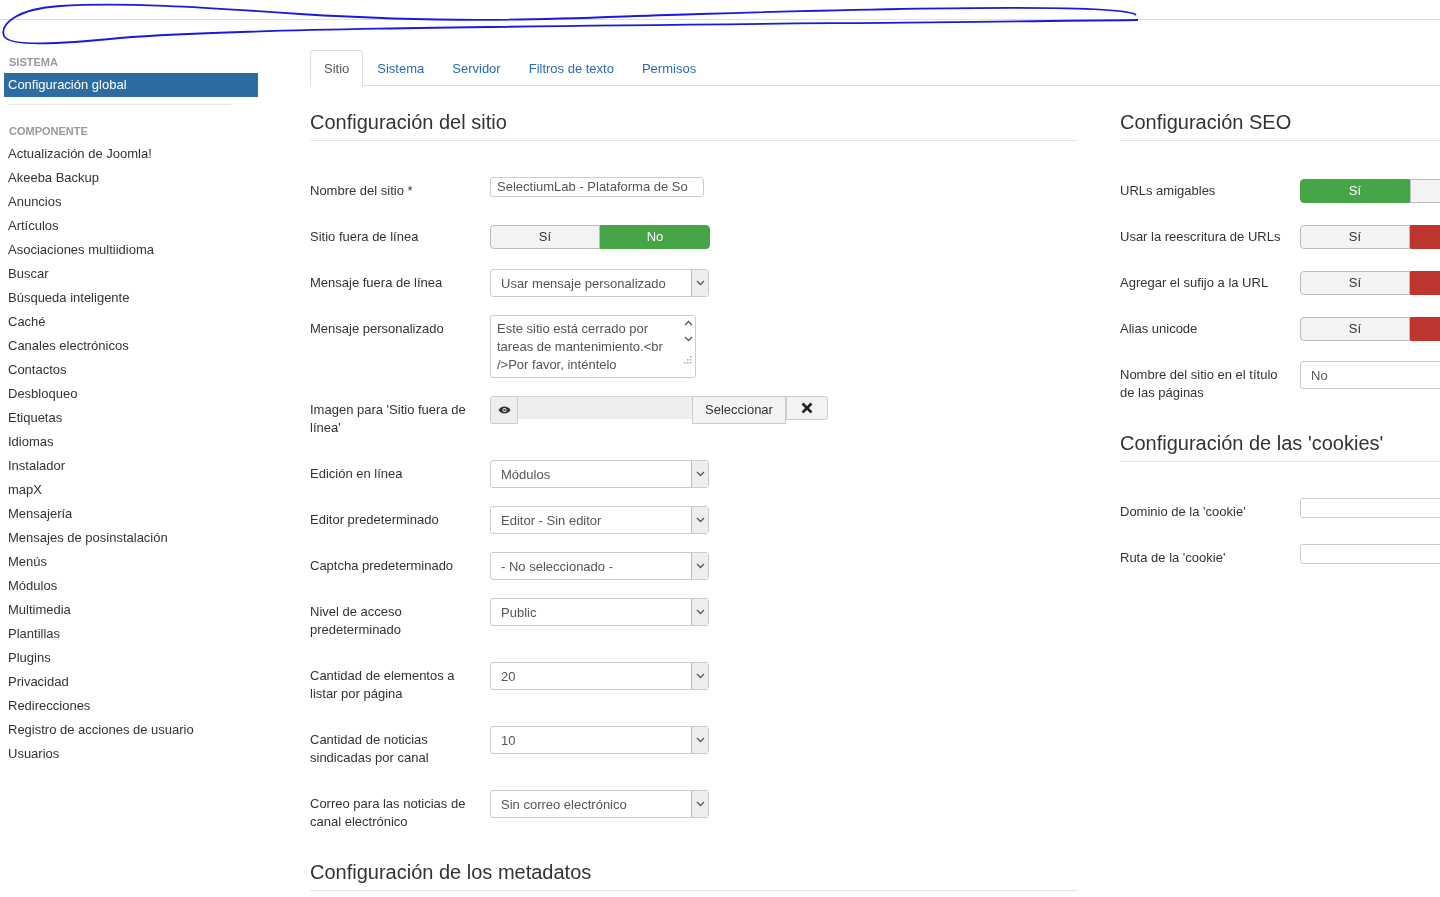  What do you see at coordinates (605, 407) in the screenshot?
I see `image-path-field` at bounding box center [605, 407].